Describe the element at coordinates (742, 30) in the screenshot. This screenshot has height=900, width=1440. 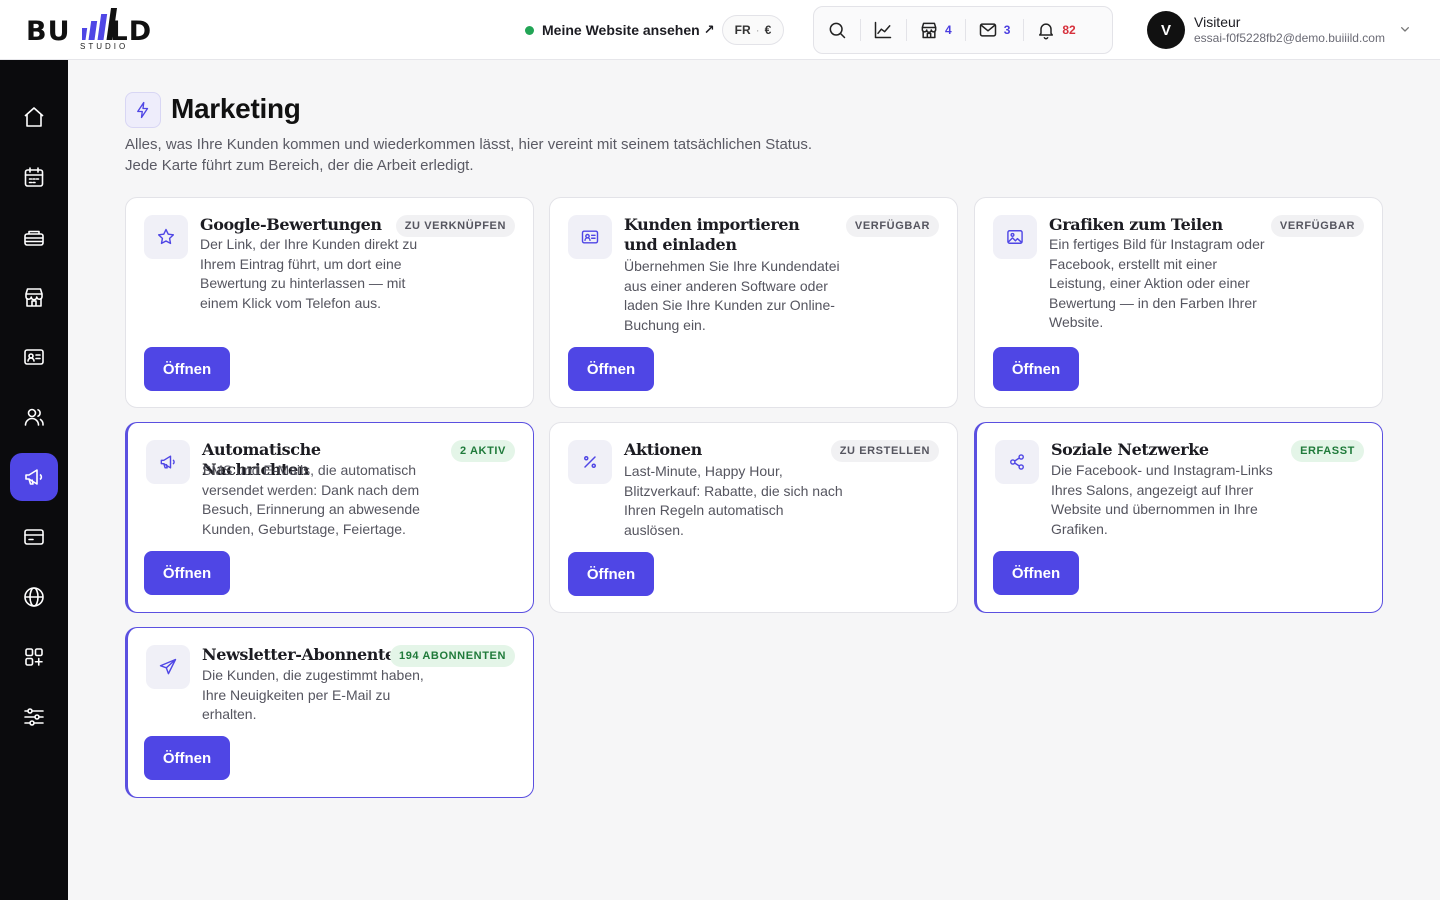
I see `language-code: FR` at that location.